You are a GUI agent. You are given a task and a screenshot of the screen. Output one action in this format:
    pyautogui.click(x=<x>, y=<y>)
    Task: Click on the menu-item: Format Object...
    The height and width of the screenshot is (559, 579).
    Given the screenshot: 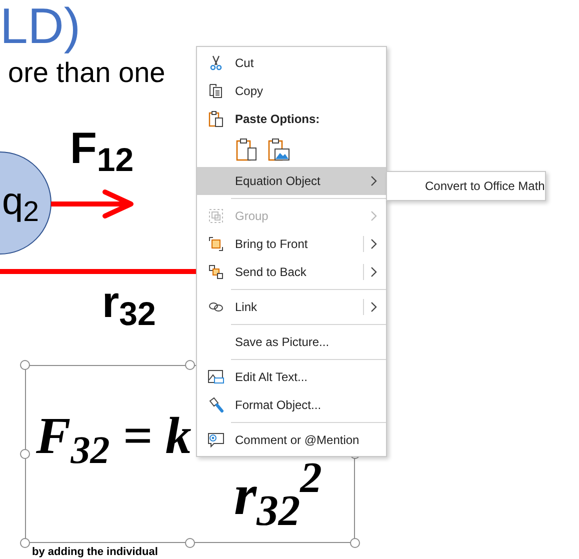 What is the action you would take?
    pyautogui.click(x=291, y=405)
    